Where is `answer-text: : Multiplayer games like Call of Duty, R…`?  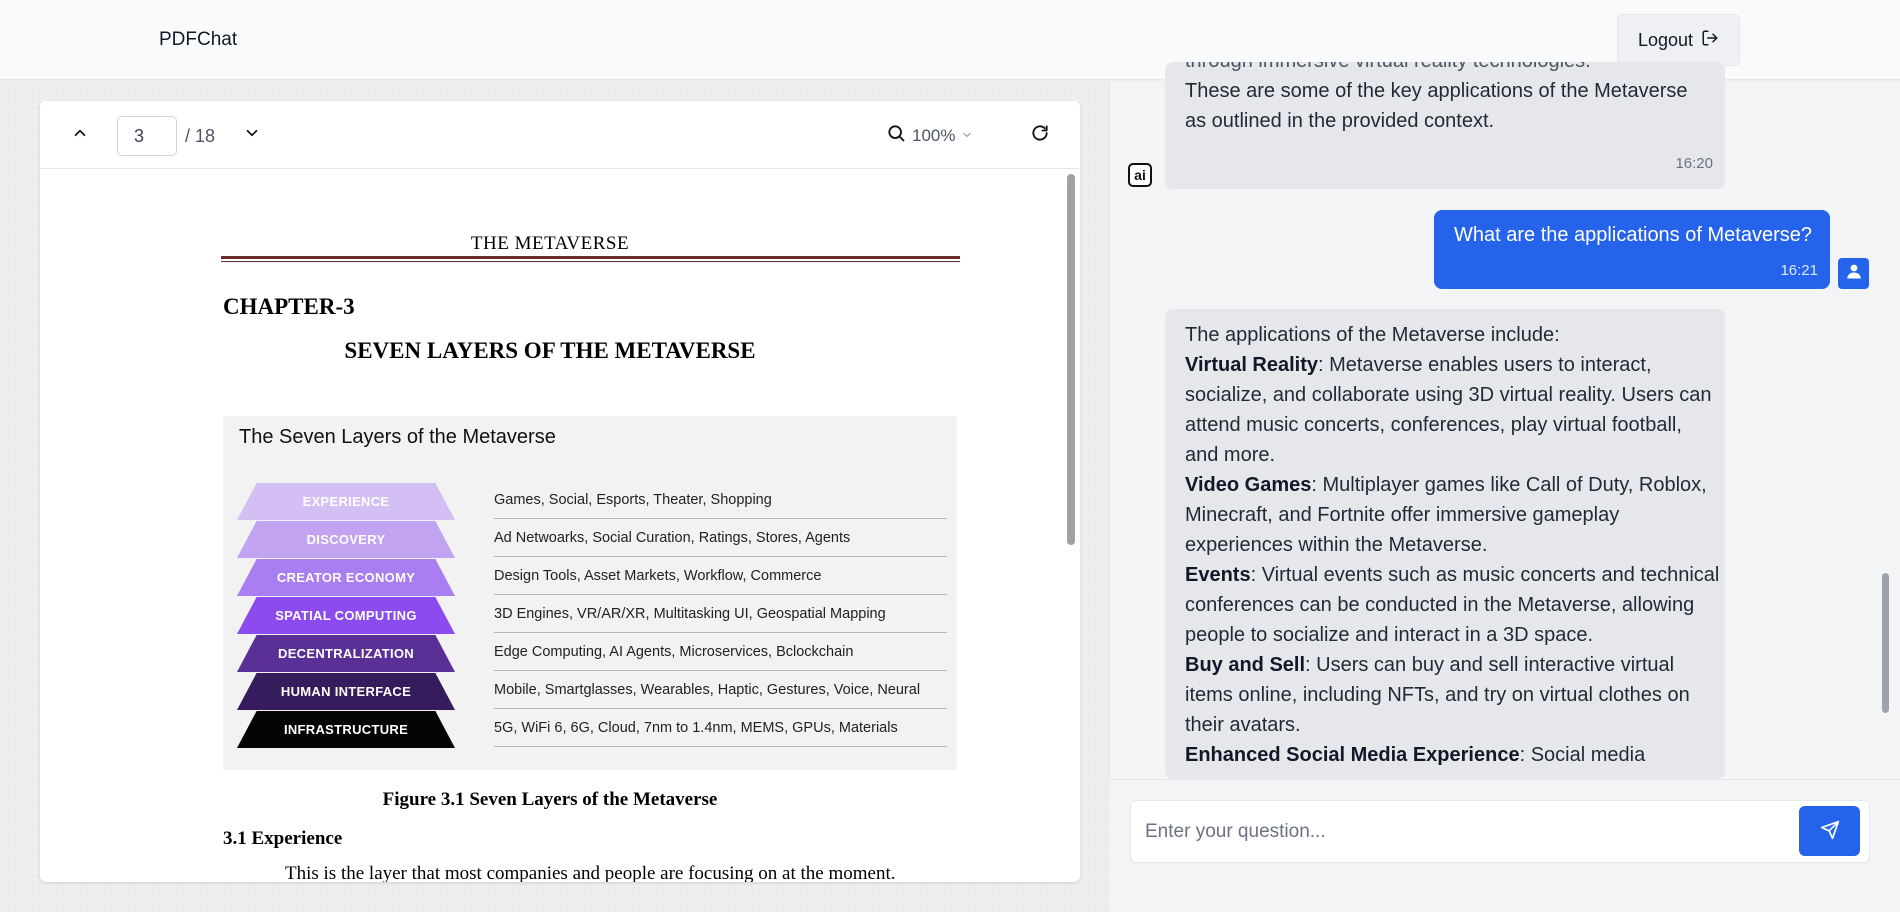
answer-text: : Multiplayer games like Call of Duty, R… is located at coordinates (1509, 485).